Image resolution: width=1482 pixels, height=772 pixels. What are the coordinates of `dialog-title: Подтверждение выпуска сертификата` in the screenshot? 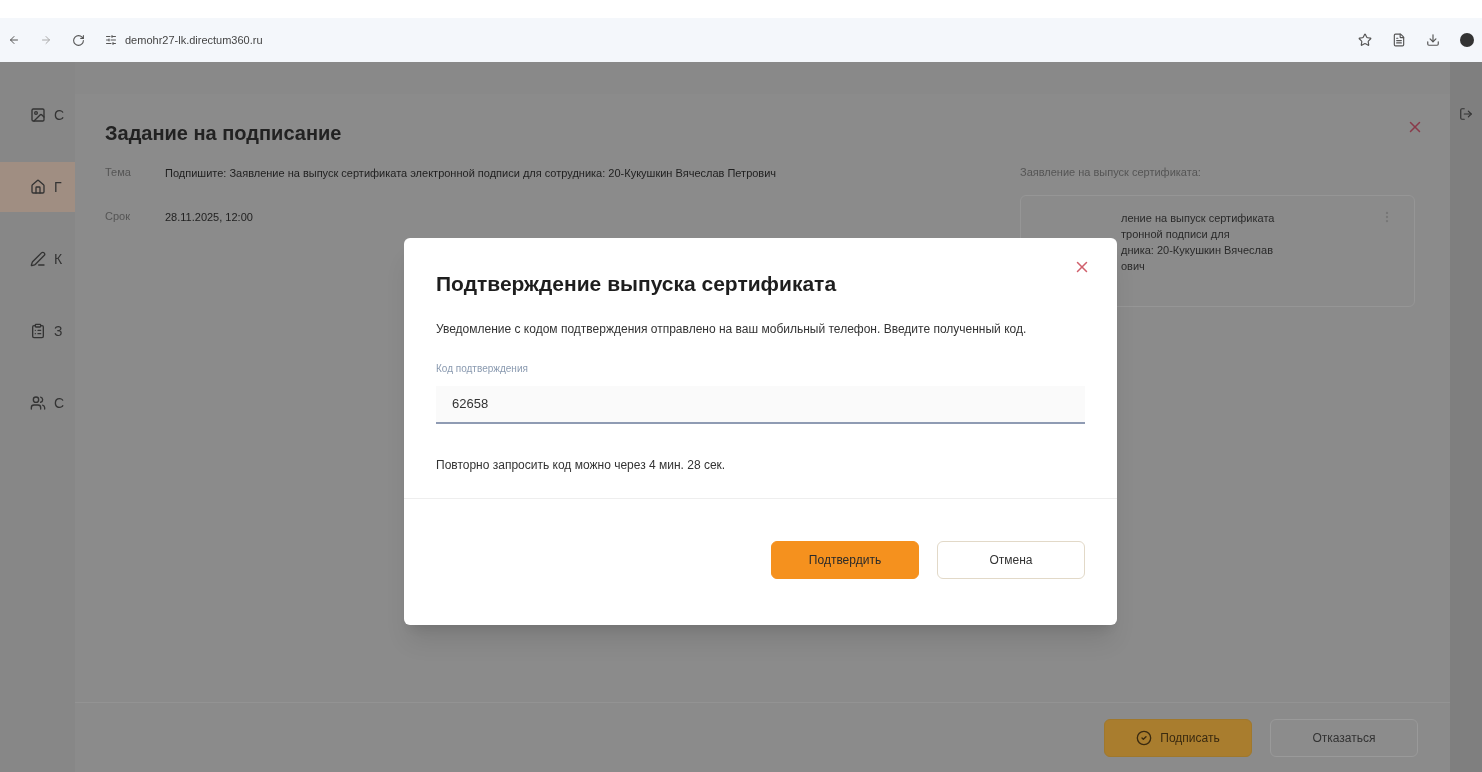 It's located at (636, 284).